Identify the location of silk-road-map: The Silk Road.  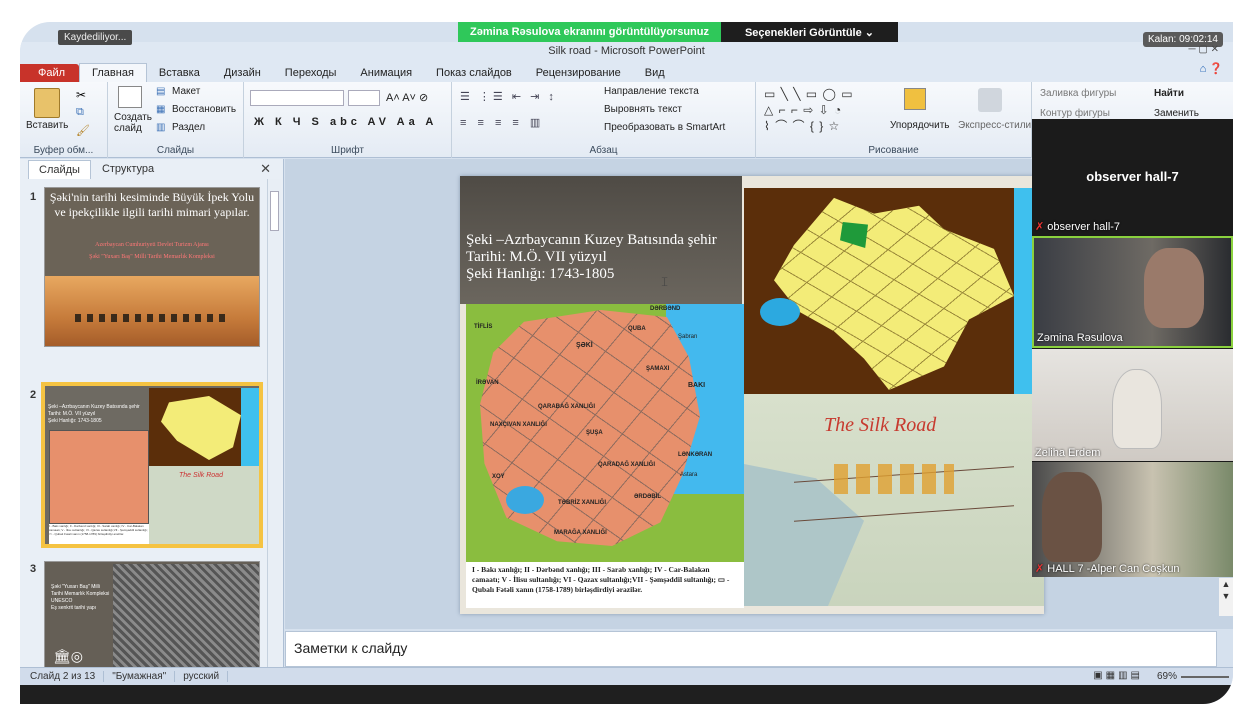
(894, 500).